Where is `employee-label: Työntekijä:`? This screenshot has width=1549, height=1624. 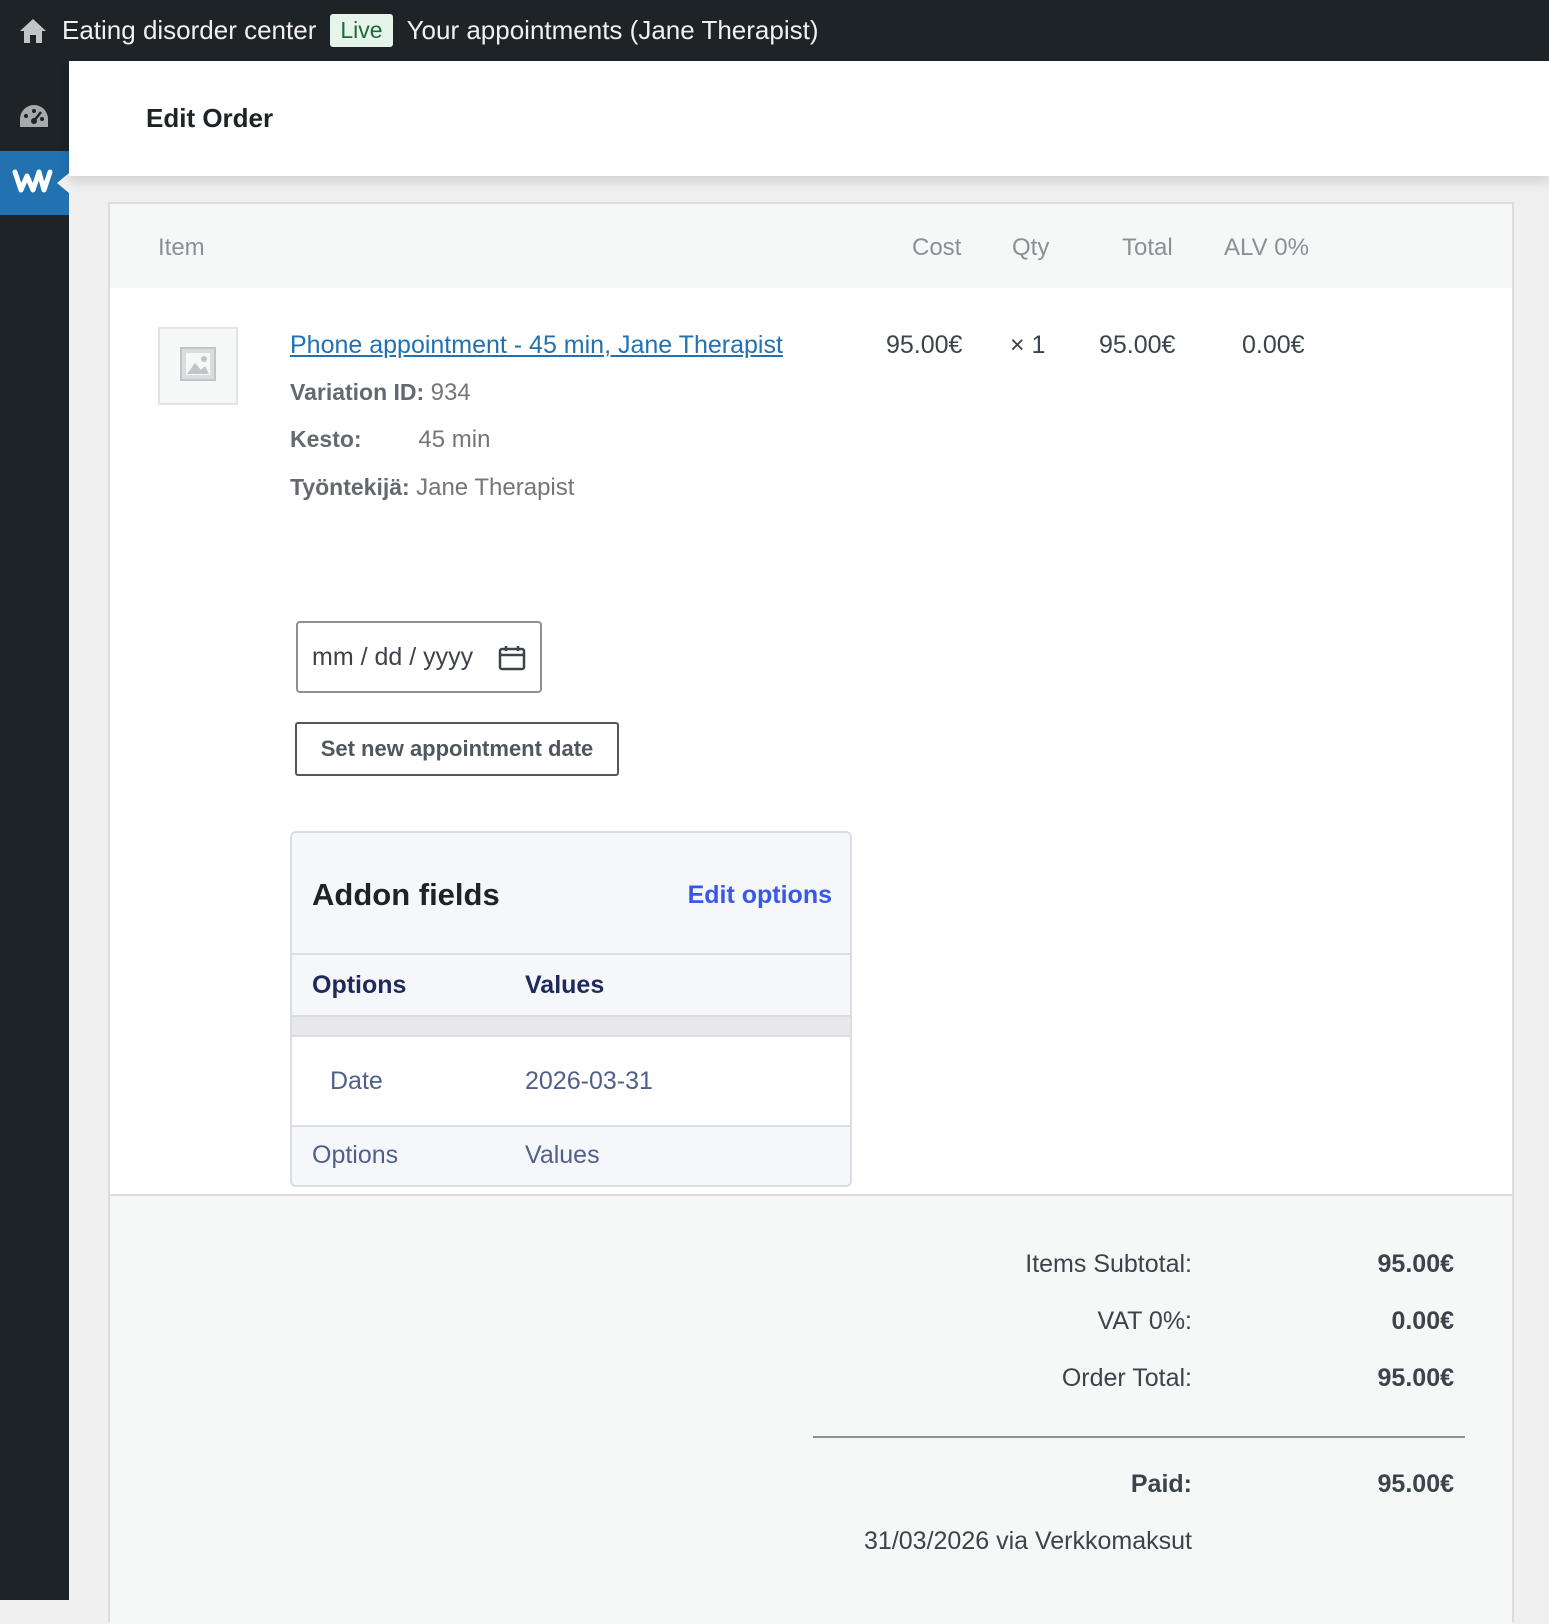
employee-label: Työntekijä: is located at coordinates (350, 487).